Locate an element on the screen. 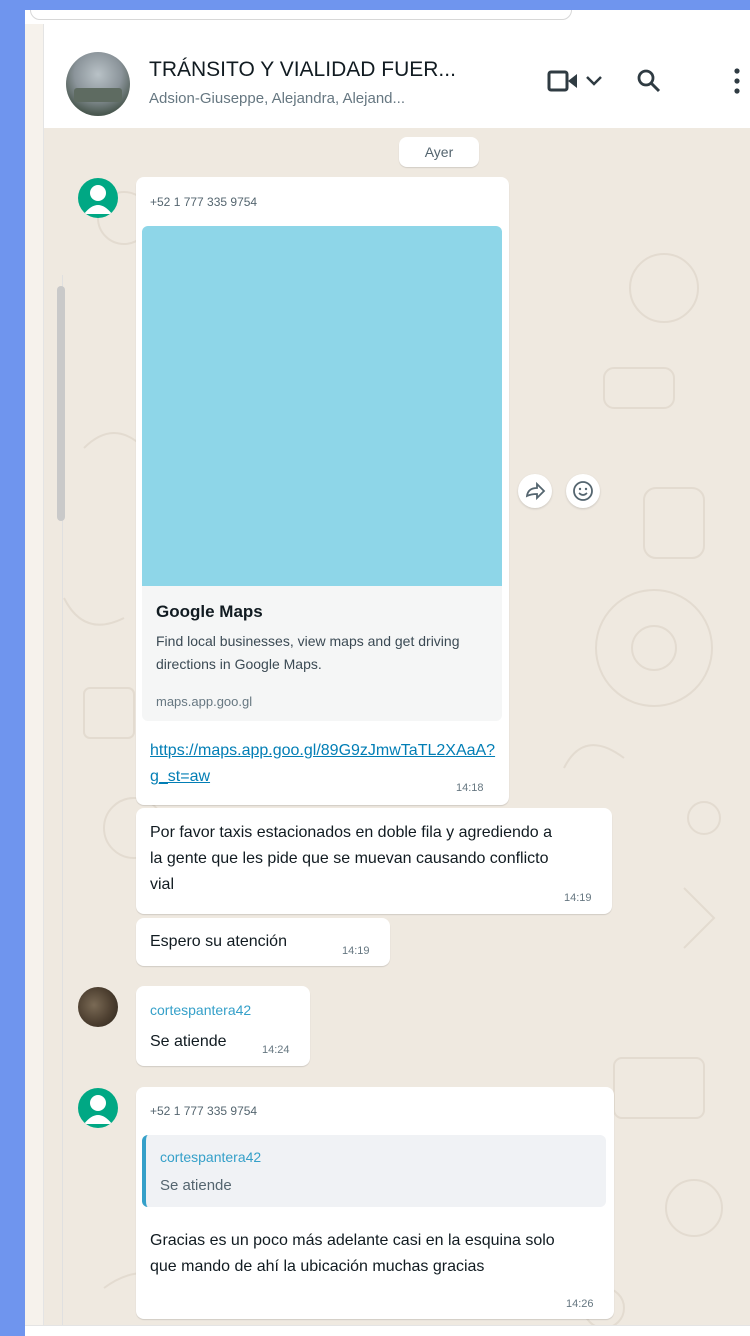  top-strip is located at coordinates (387, 17).